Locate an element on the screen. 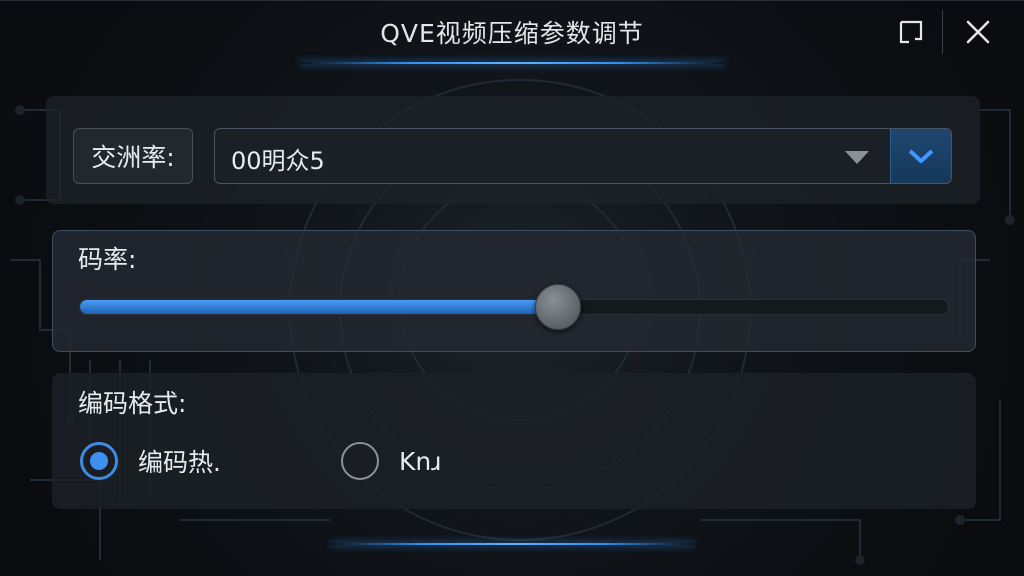 This screenshot has height=576, width=1024. maximize-icon is located at coordinates (911, 32).